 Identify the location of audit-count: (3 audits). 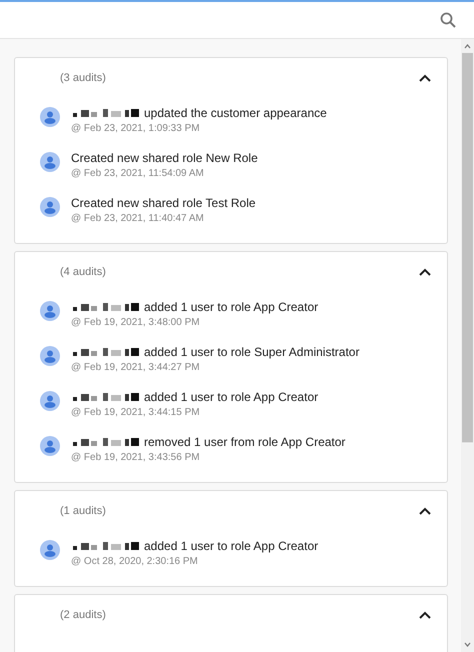
(83, 78).